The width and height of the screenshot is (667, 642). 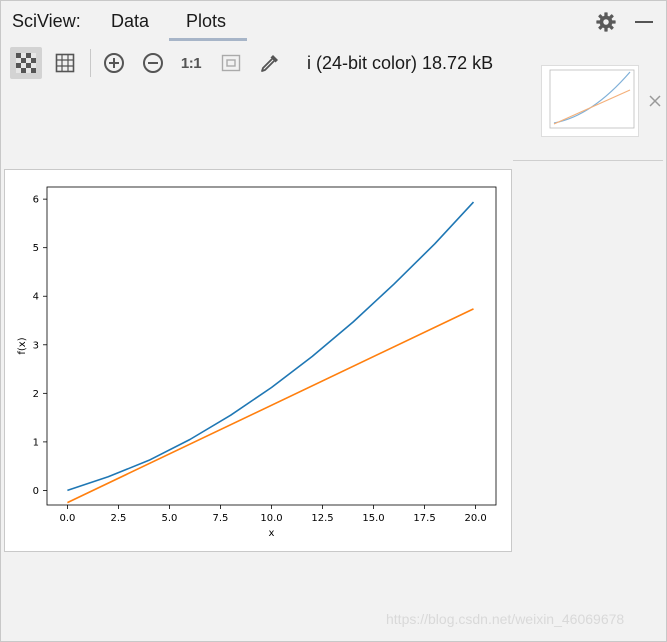 I want to click on color-picker-button, so click(x=270, y=63).